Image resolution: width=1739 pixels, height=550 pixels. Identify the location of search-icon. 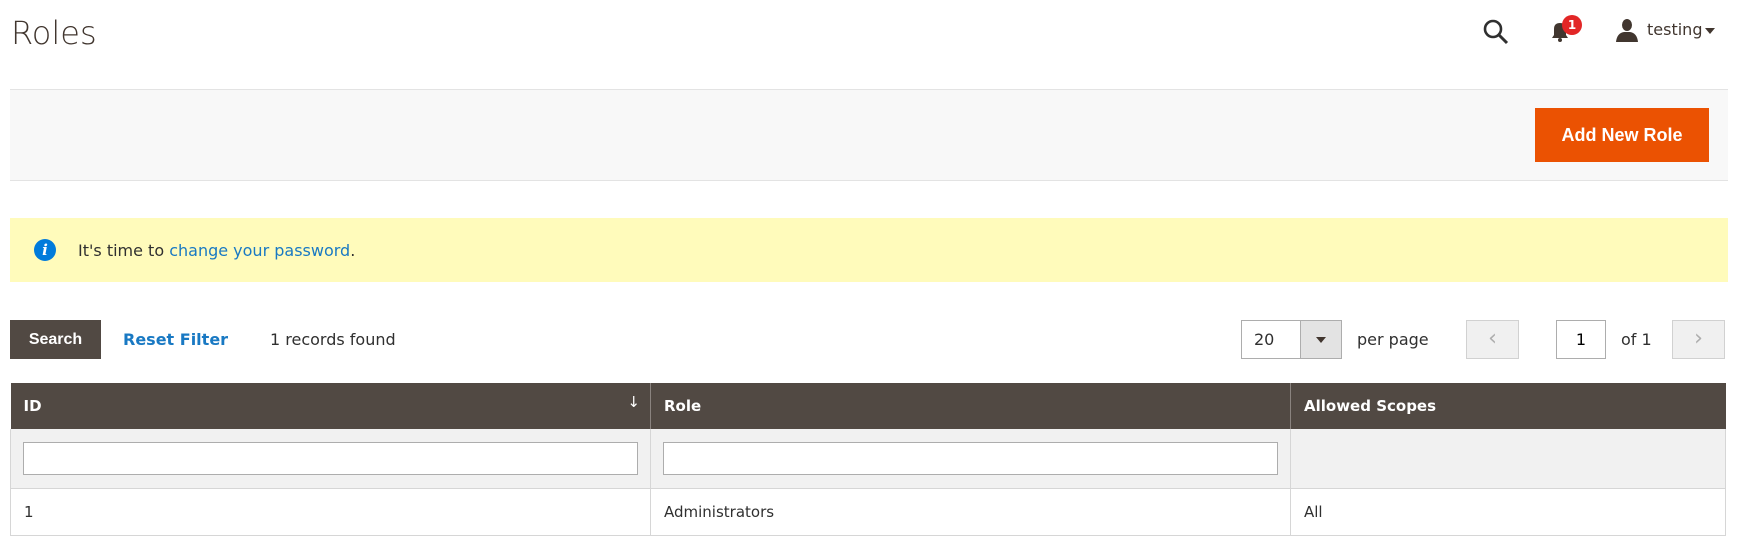
(1496, 32).